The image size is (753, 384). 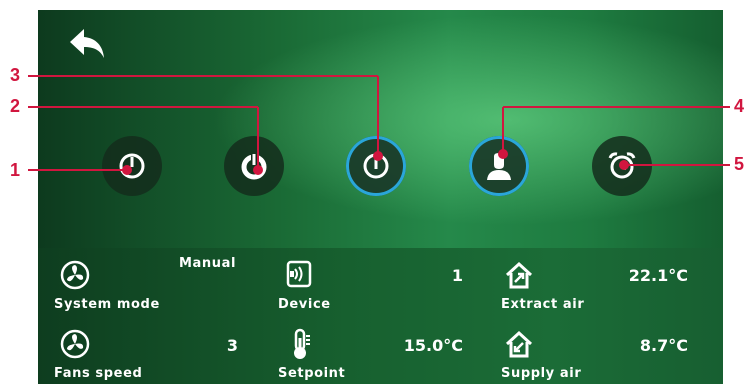 I want to click on device-label: Device, so click(x=304, y=304).